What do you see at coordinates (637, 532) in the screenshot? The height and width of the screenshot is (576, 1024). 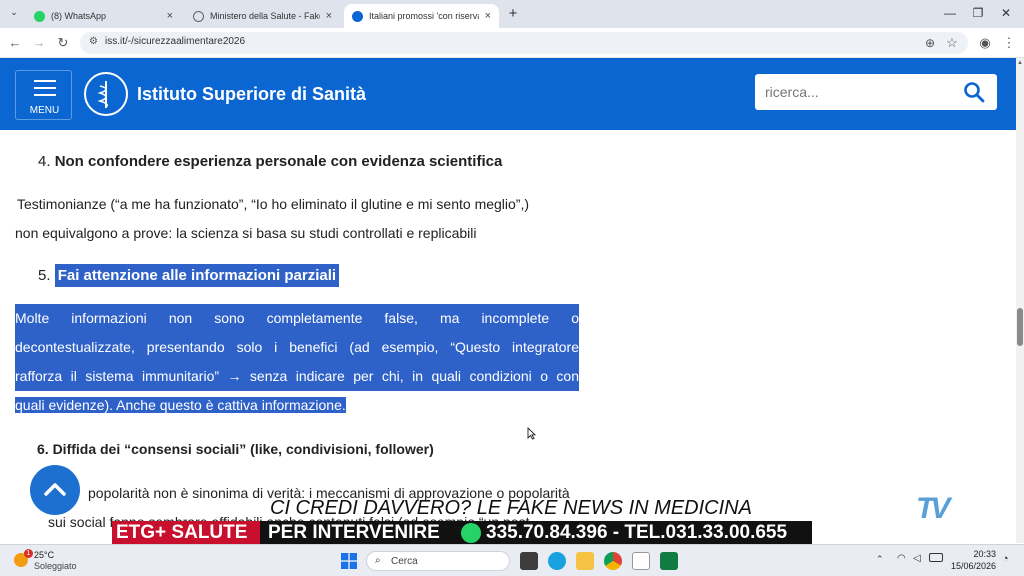 I see `phone-number: 335.70.84.396 - TEL.031.33.00.655` at bounding box center [637, 532].